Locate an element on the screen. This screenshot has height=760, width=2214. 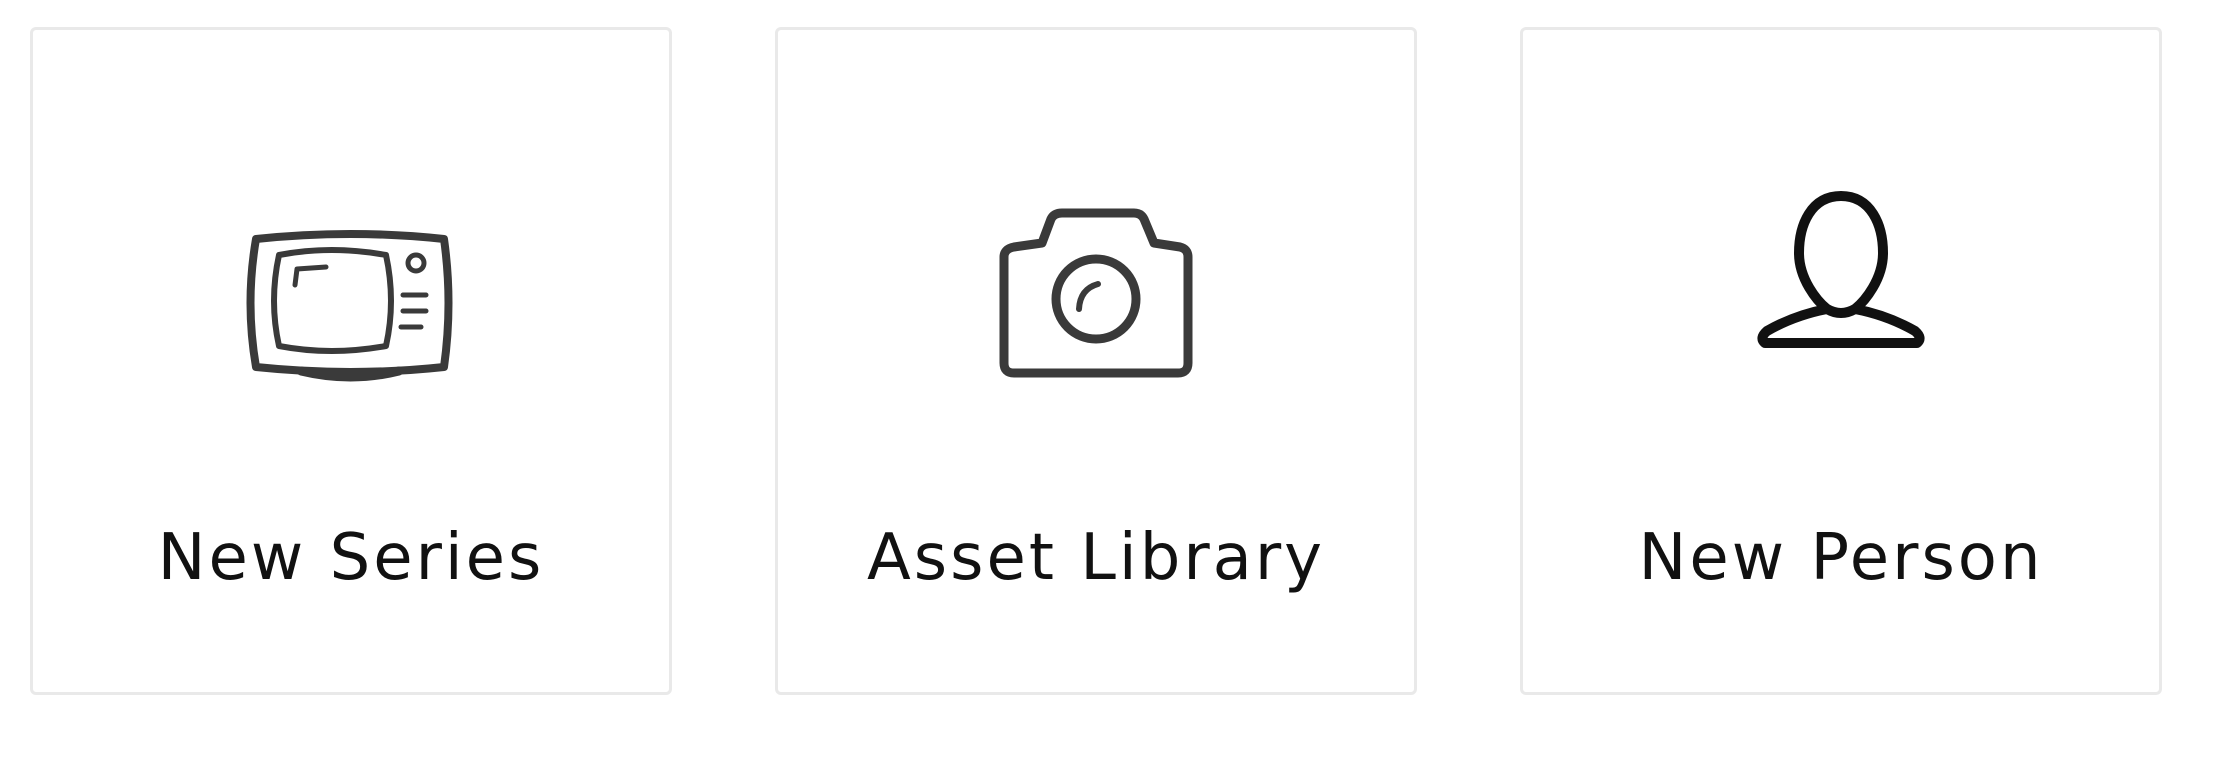
new-person-label: New Person is located at coordinates (1841, 558).